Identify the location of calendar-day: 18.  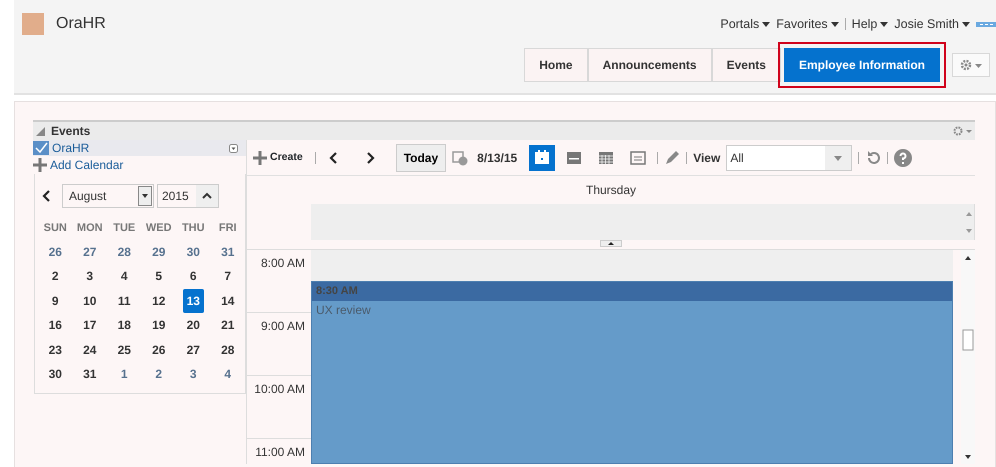
(124, 325).